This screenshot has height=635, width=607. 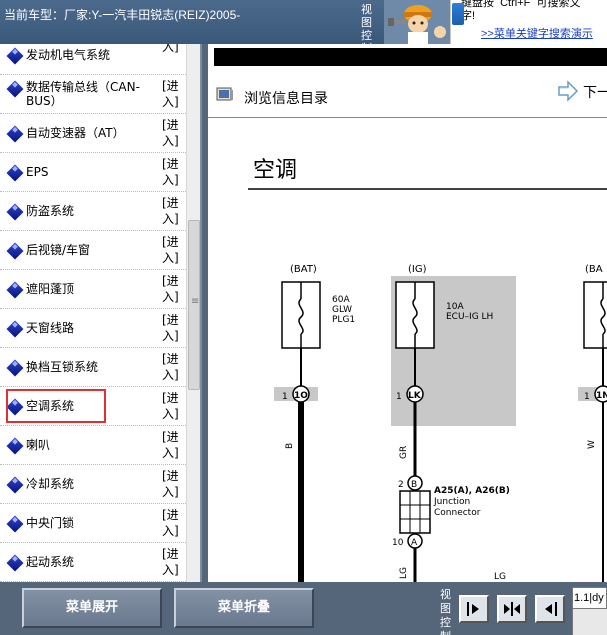 I want to click on view-both-button, so click(x=512, y=609).